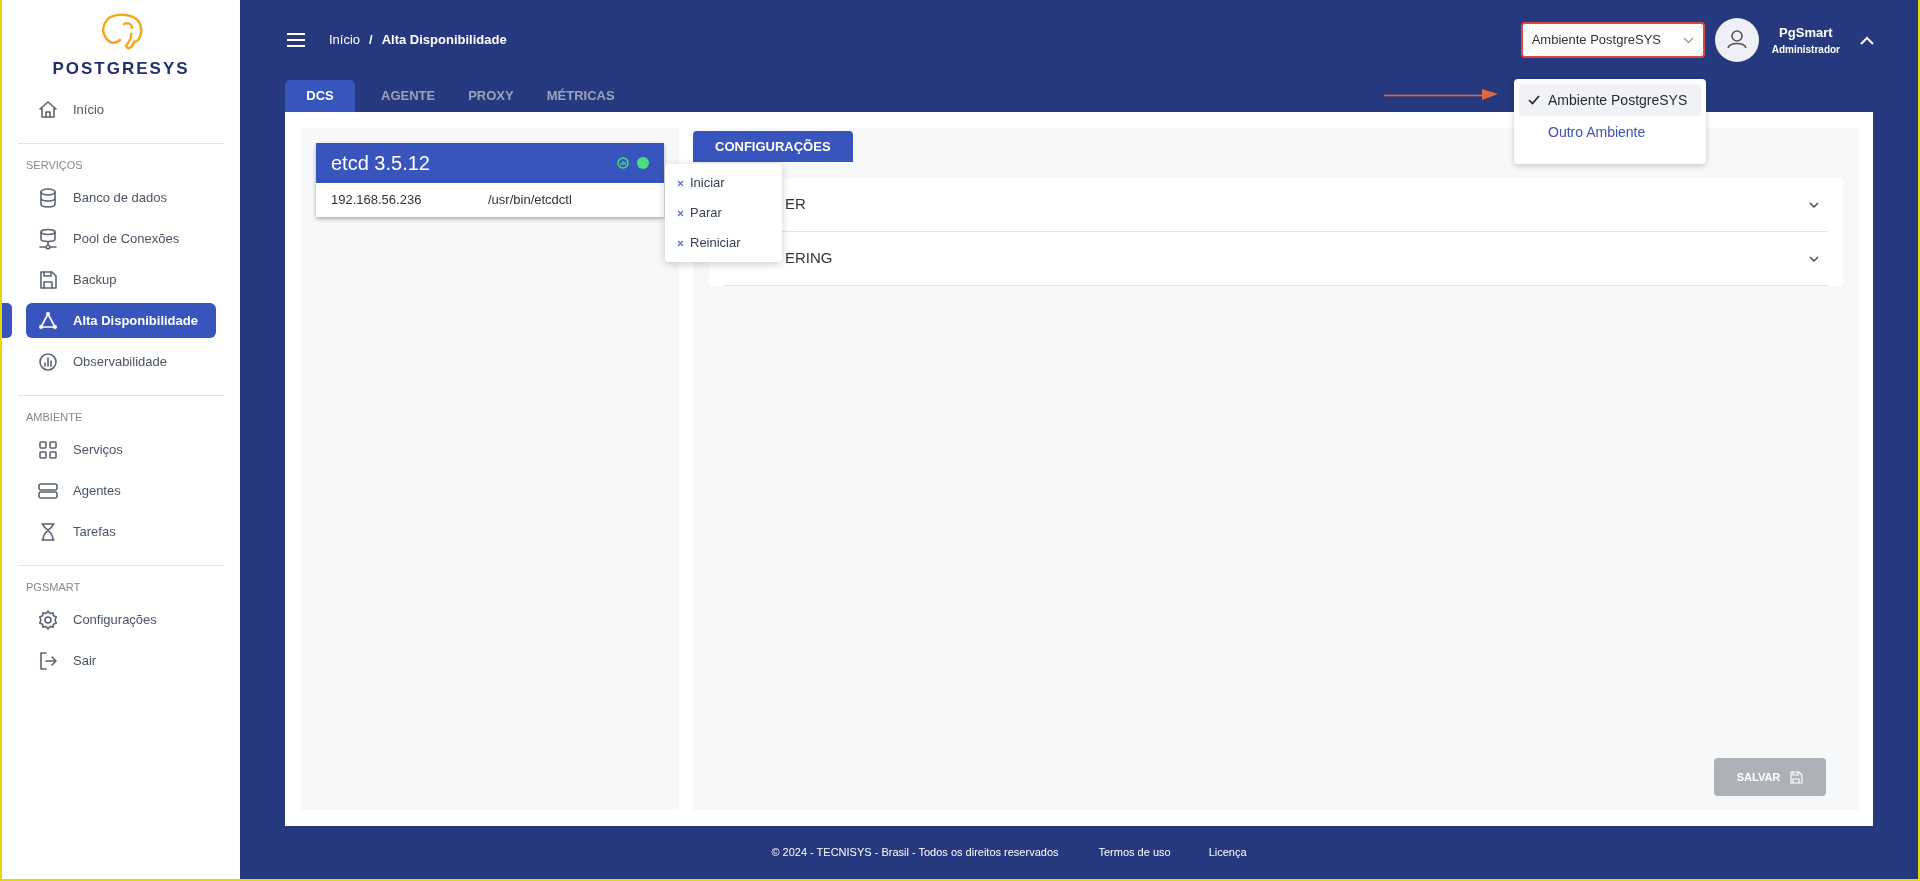  I want to click on database-icon, so click(48, 197).